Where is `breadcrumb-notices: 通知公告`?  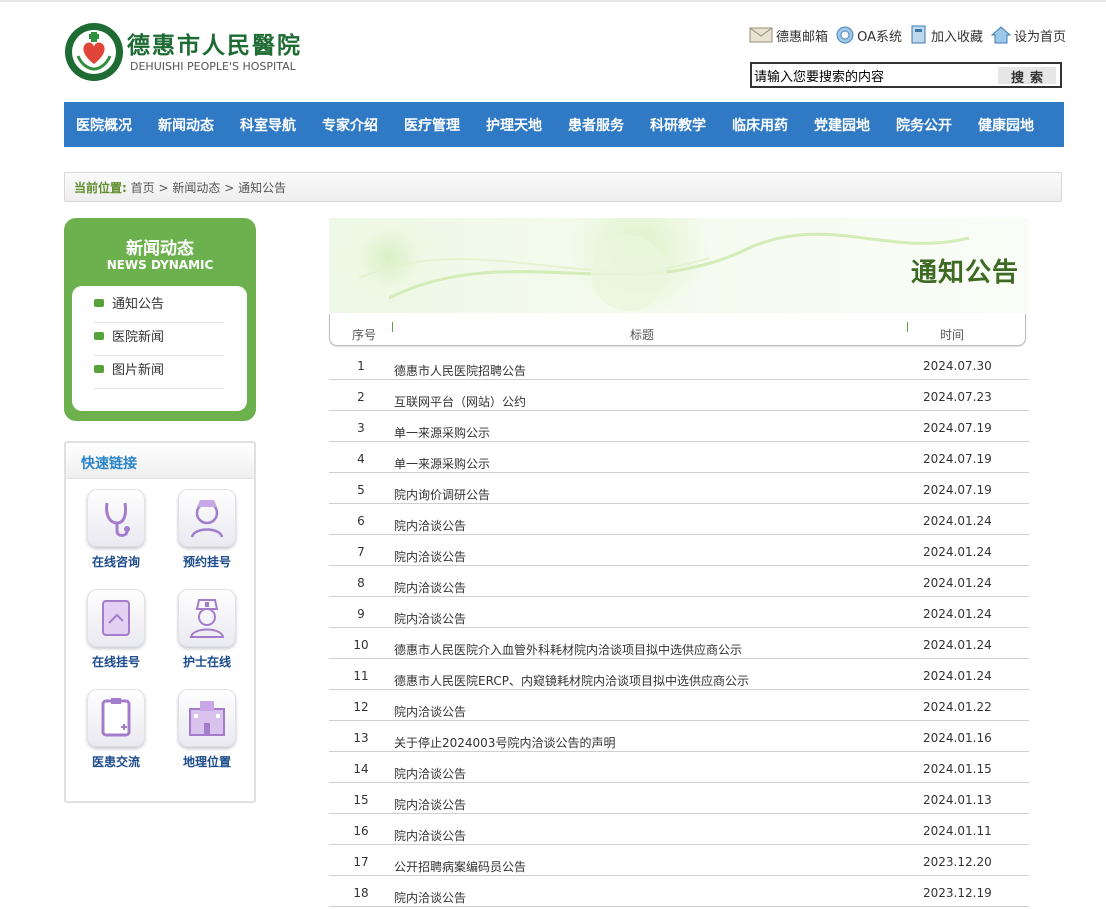
breadcrumb-notices: 通知公告 is located at coordinates (262, 188).